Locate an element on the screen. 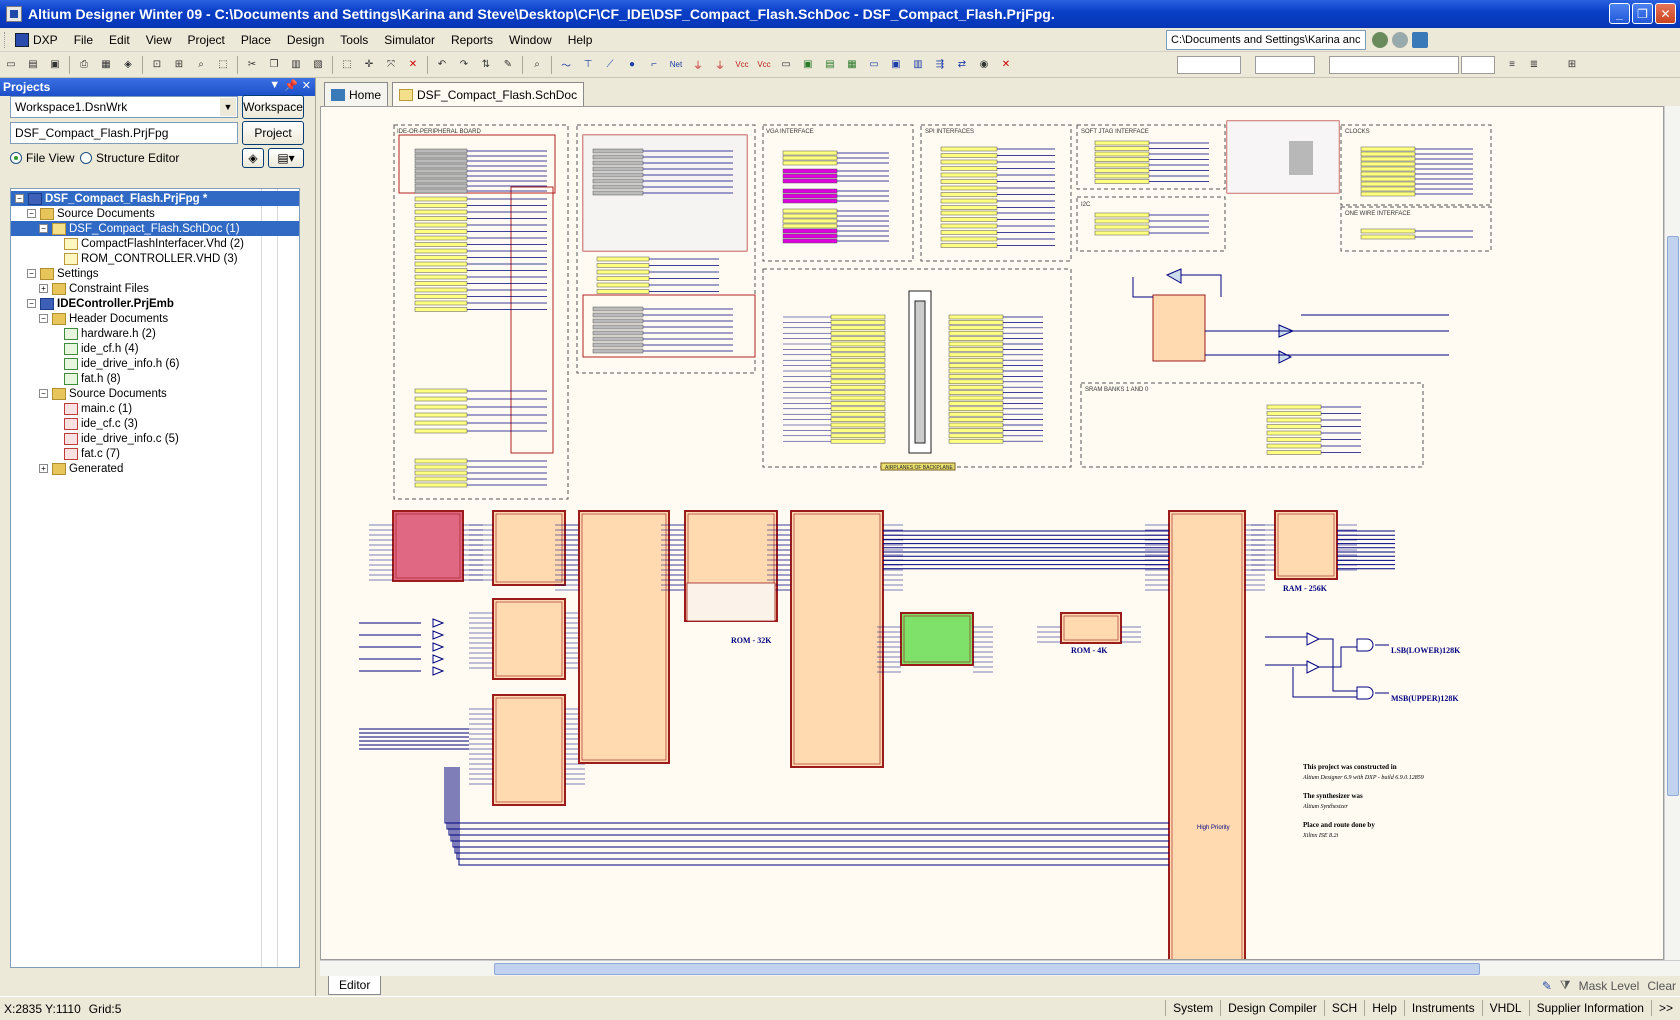 The height and width of the screenshot is (1020, 1680). editor-tab: Editor is located at coordinates (355, 985).